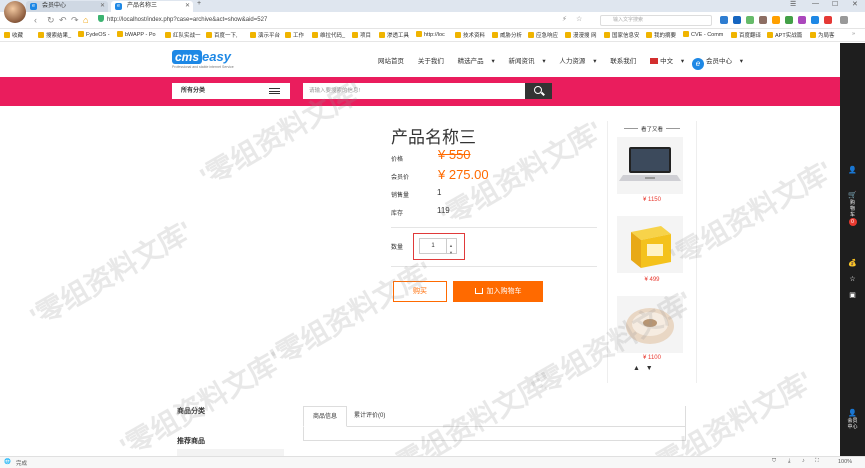 Image resolution: width=865 pixels, height=468 pixels. What do you see at coordinates (369, 416) in the screenshot?
I see `tab-reviews: 累计评价(0)` at bounding box center [369, 416].